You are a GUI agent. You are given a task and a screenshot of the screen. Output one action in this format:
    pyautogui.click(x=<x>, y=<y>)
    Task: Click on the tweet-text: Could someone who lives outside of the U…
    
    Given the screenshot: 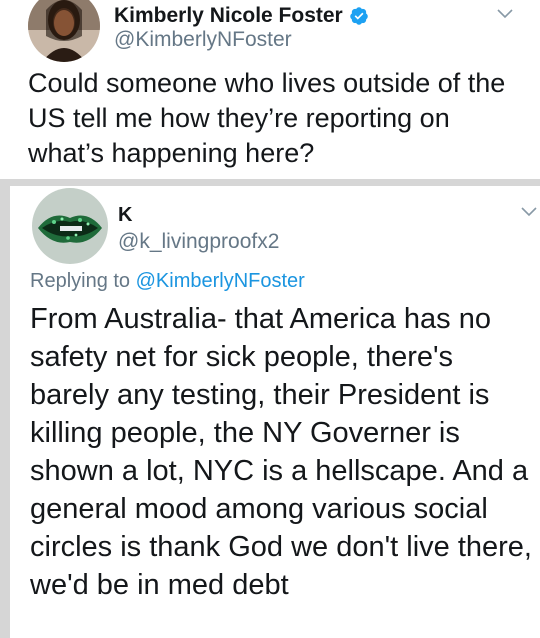 What is the action you would take?
    pyautogui.click(x=267, y=118)
    